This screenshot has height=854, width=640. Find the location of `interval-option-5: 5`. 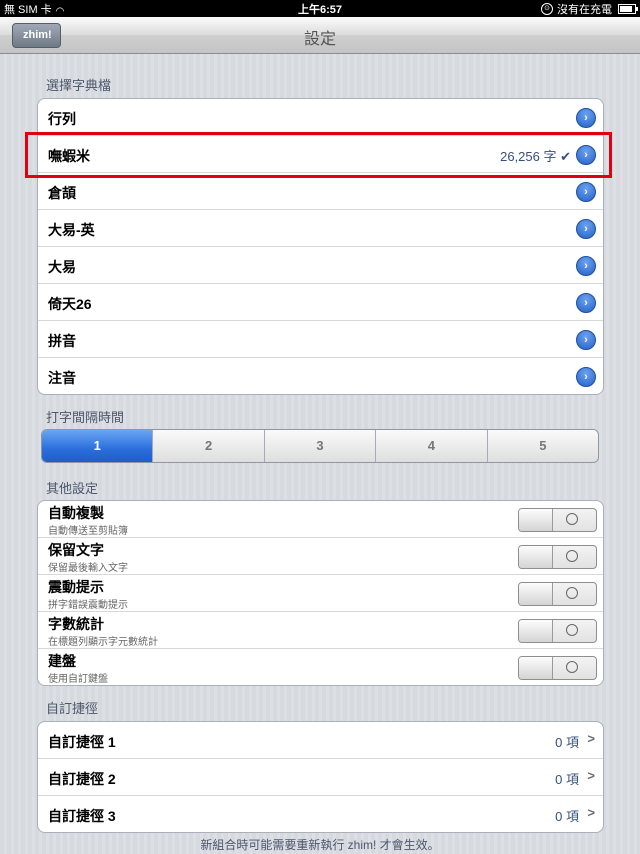

interval-option-5: 5 is located at coordinates (542, 446).